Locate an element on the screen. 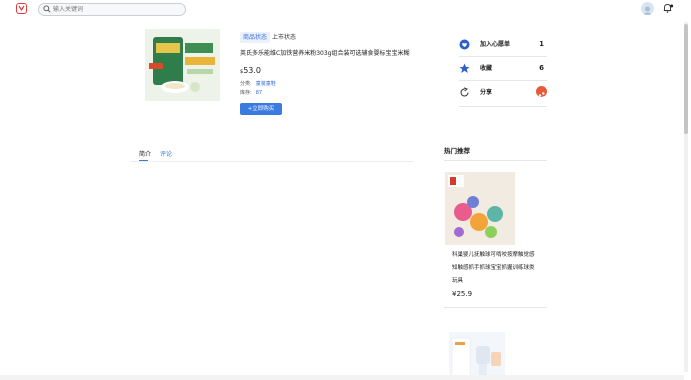  stock-row: 库存: 87 is located at coordinates (251, 93).